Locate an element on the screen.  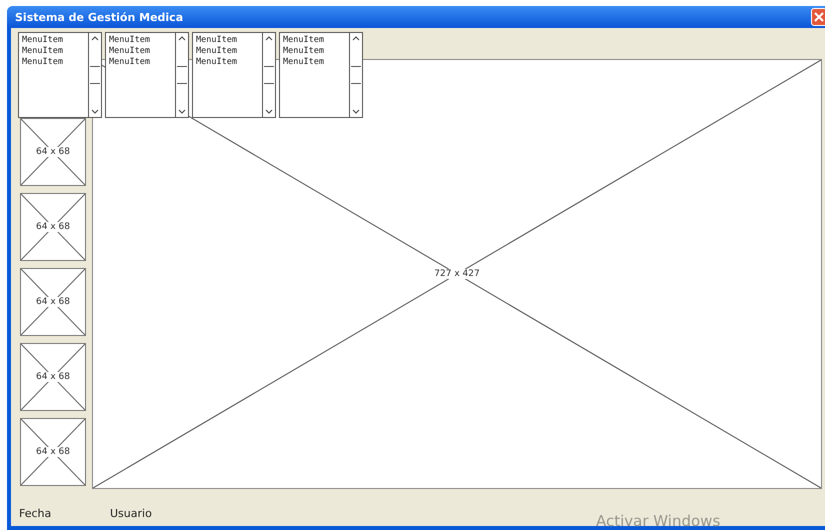
status-text: Fecha is located at coordinates (35, 513).